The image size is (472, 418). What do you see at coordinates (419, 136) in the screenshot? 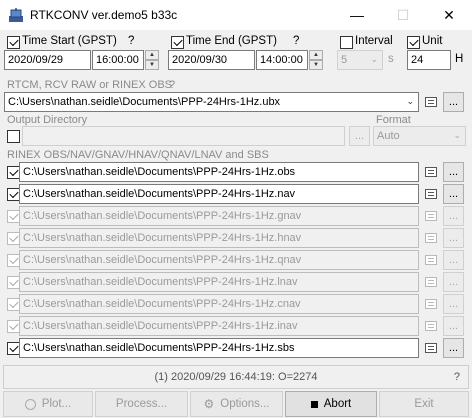
I see `format-select: Auto ⌄` at bounding box center [419, 136].